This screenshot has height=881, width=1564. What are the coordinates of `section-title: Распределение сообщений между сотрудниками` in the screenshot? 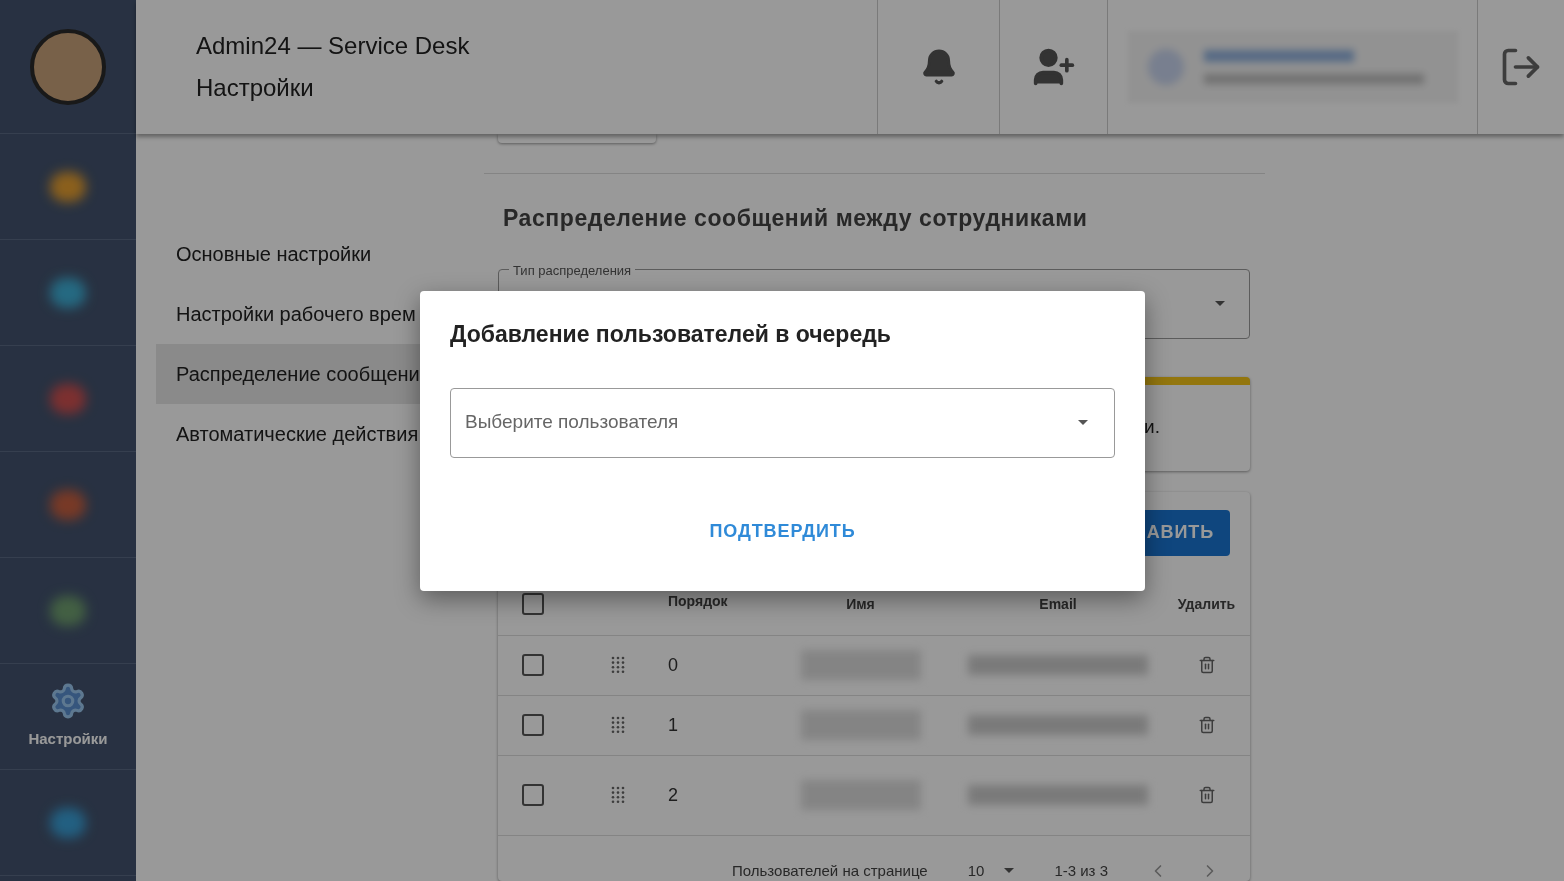 It's located at (796, 218).